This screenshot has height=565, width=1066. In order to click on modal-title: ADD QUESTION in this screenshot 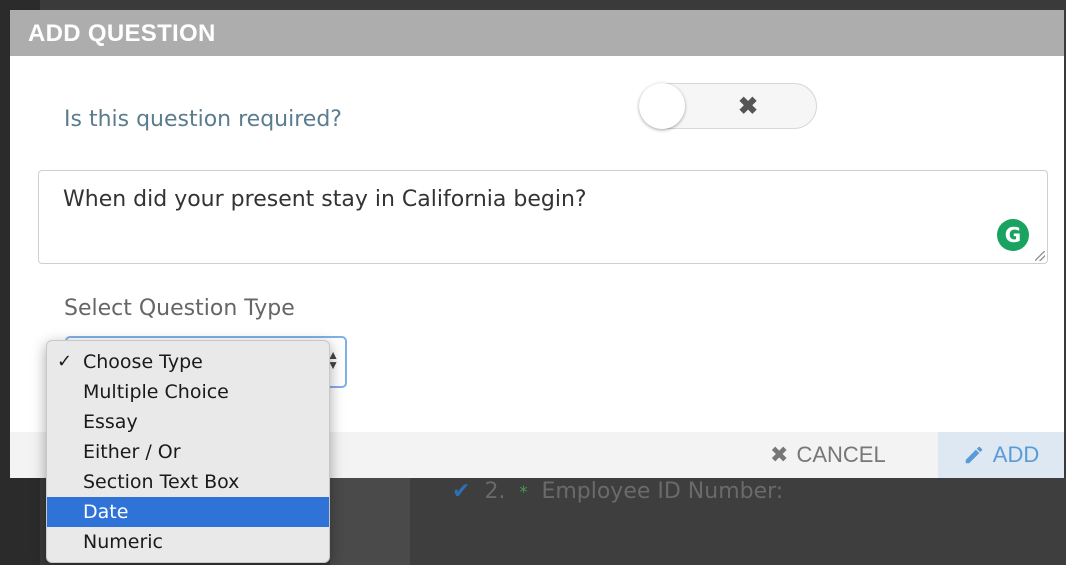, I will do `click(122, 33)`.